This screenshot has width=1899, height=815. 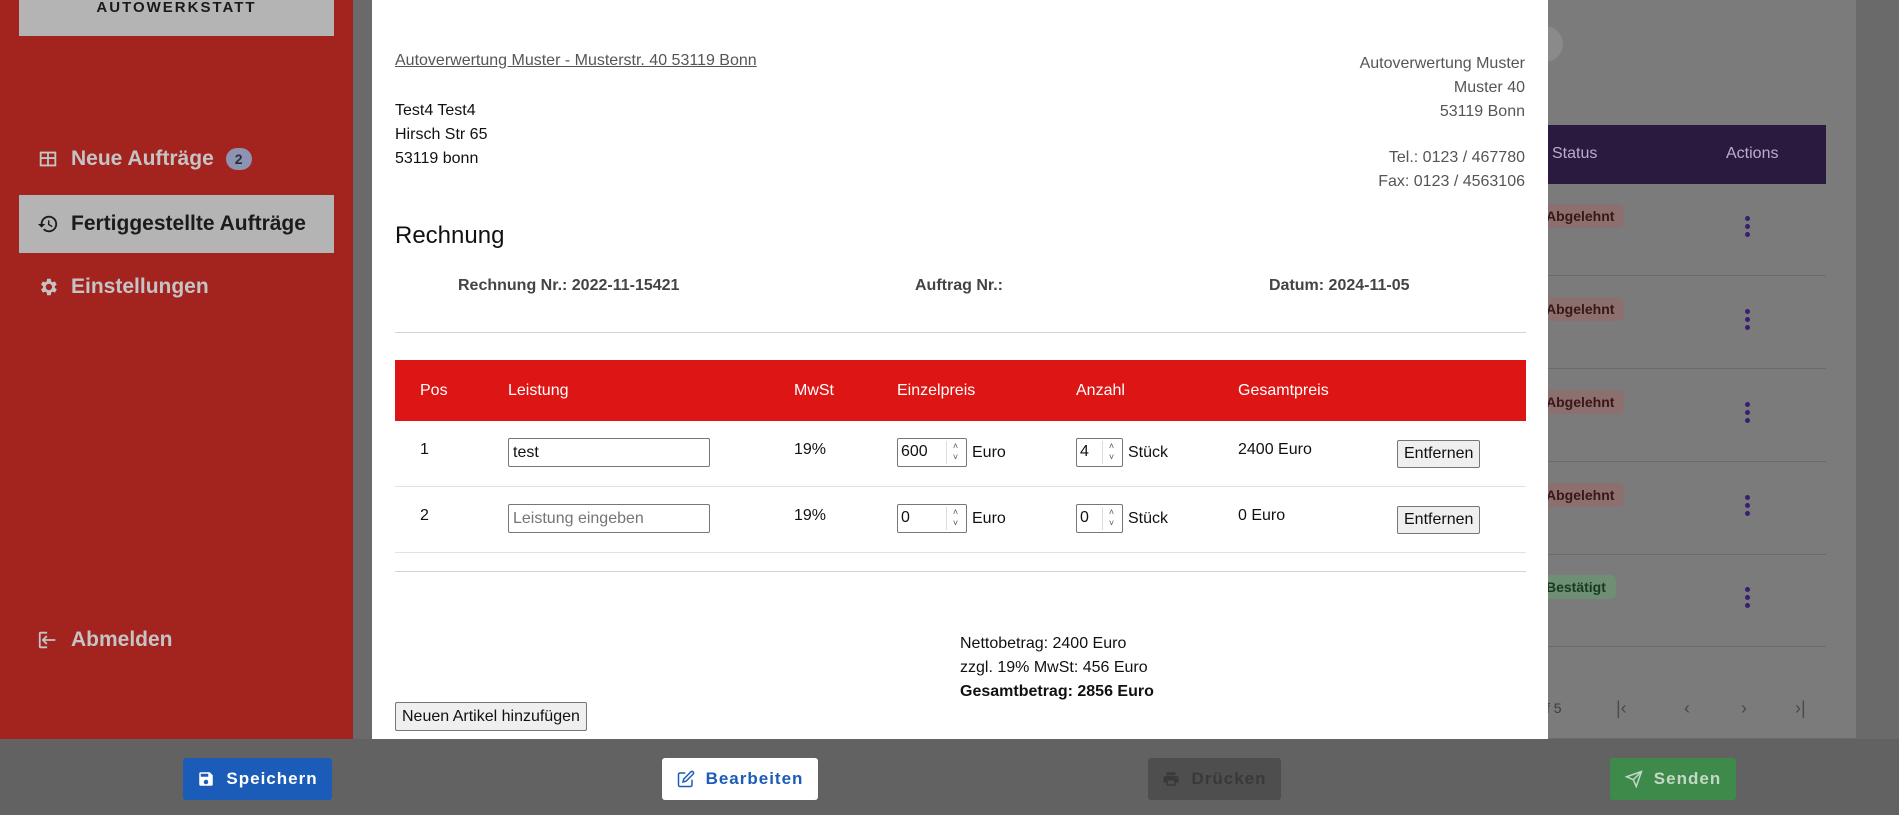 I want to click on table-icon, so click(x=48, y=159).